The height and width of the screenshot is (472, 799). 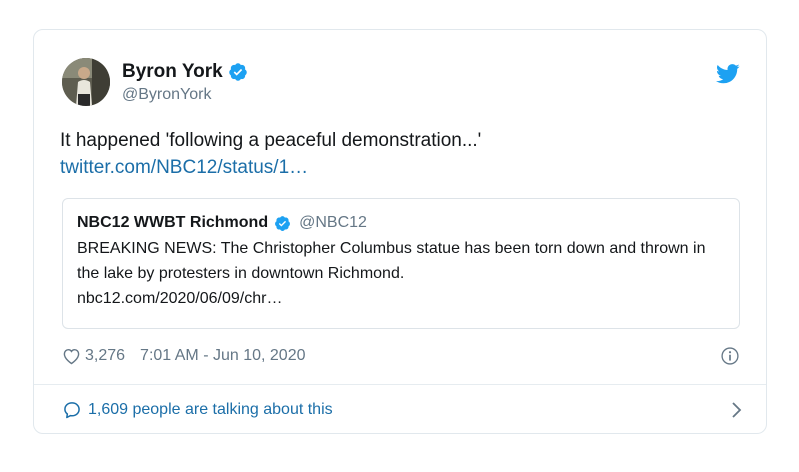 I want to click on author-handle: @ByronYork, so click(x=185, y=95).